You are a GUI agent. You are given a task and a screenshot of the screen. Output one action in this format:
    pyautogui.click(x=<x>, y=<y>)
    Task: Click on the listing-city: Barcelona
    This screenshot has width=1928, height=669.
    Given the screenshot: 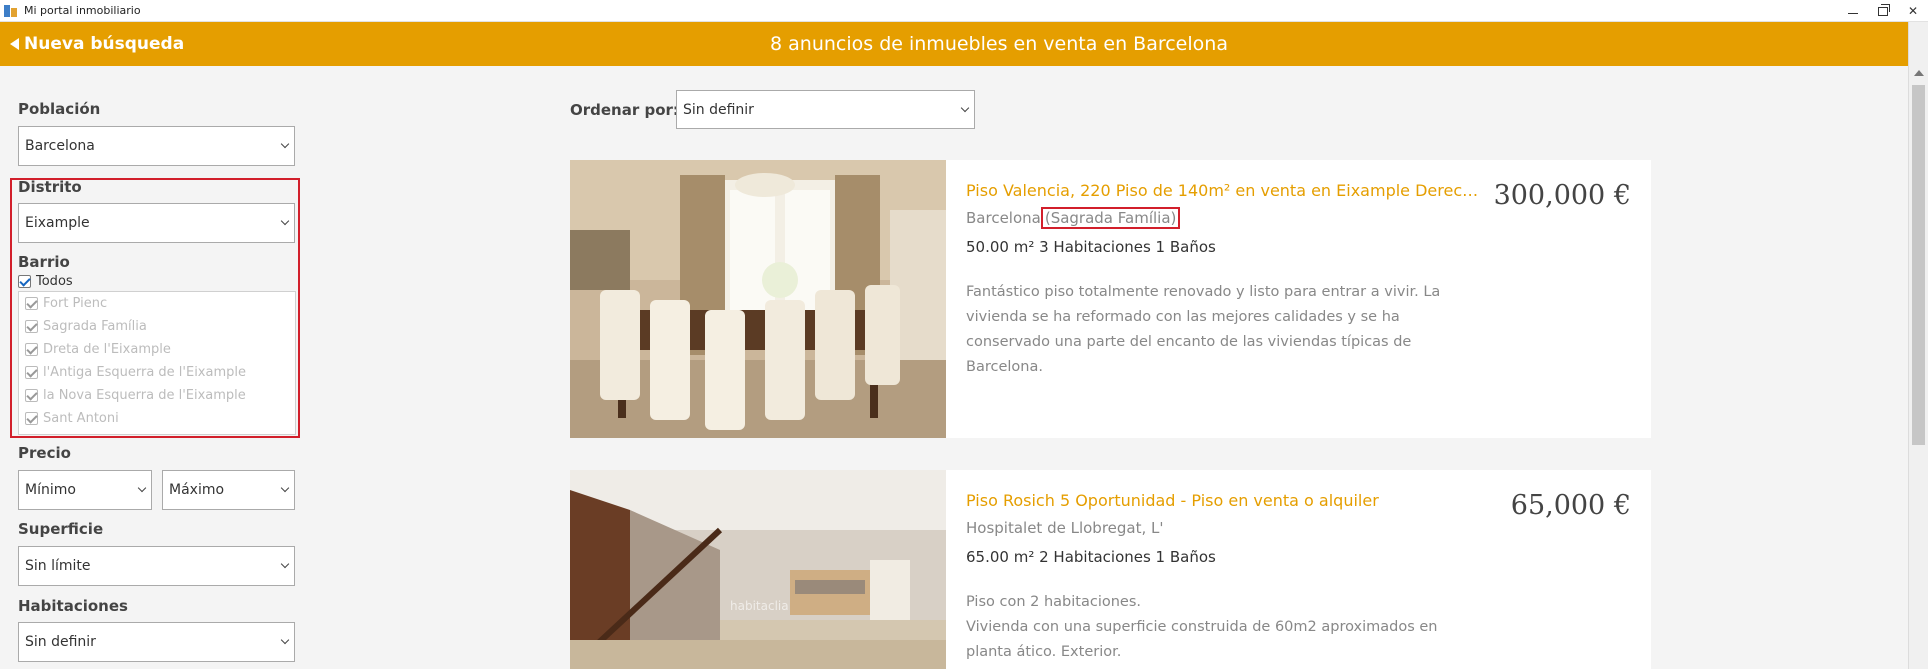 What is the action you would take?
    pyautogui.click(x=1003, y=218)
    